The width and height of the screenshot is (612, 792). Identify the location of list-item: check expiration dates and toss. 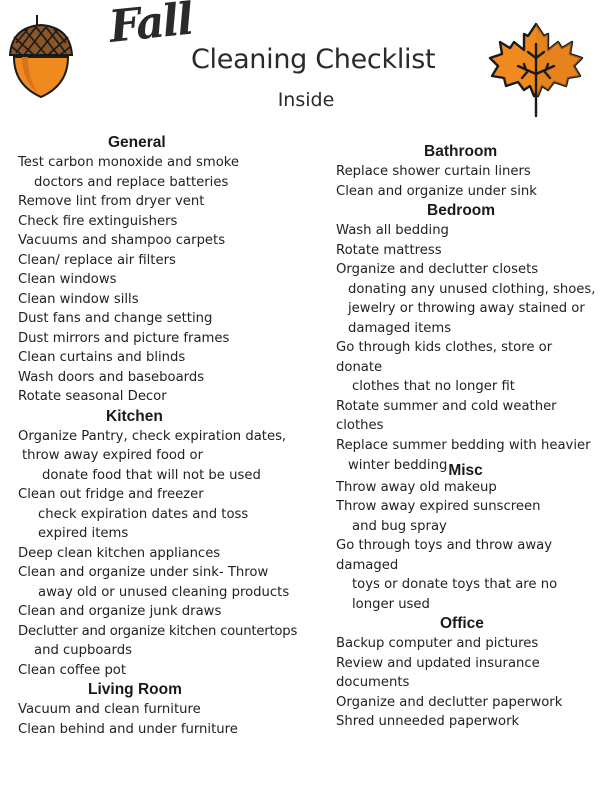
(143, 514).